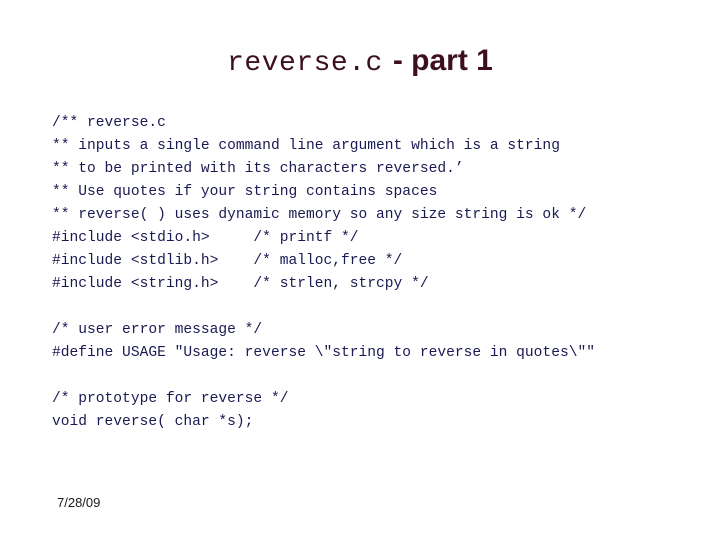 This screenshot has height=540, width=720. What do you see at coordinates (170, 399) in the screenshot?
I see `code-line: /* prototype for reverse */` at bounding box center [170, 399].